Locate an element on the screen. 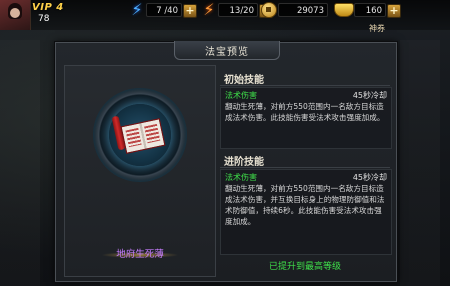 The width and height of the screenshot is (450, 286). ingot-label: 神券 is located at coordinates (377, 28).